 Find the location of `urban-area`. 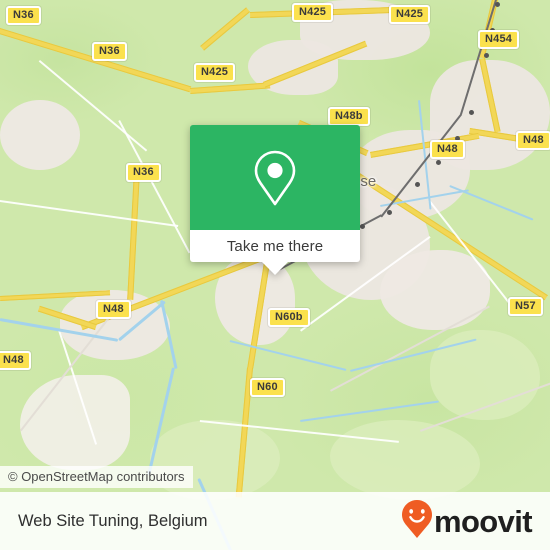

urban-area is located at coordinates (40, 135).